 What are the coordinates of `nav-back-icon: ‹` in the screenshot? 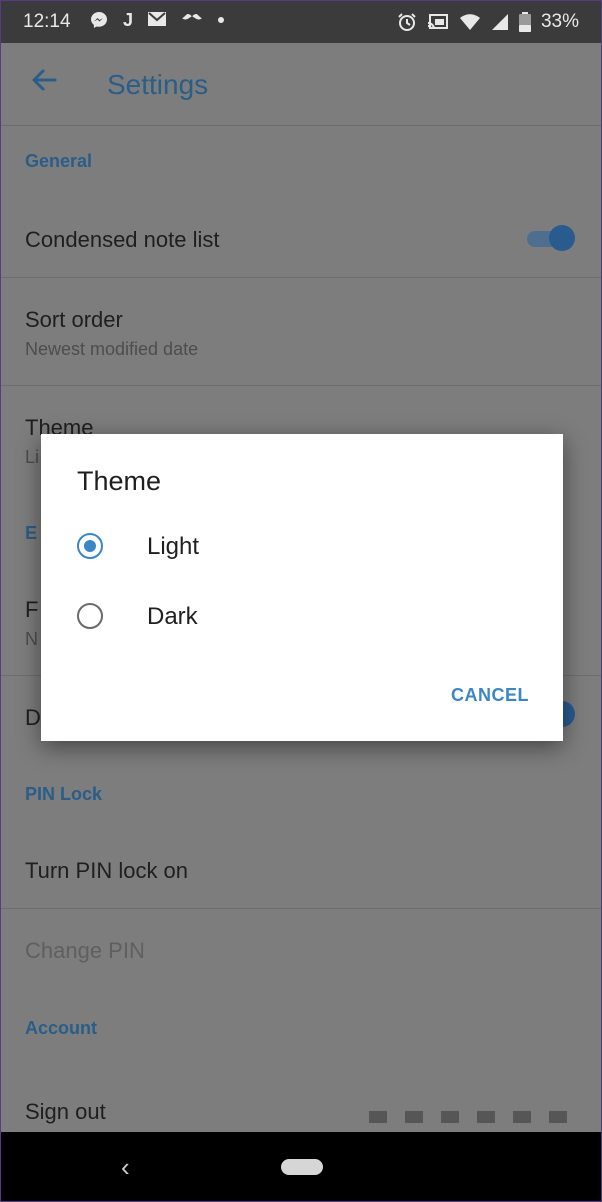 It's located at (125, 1167).